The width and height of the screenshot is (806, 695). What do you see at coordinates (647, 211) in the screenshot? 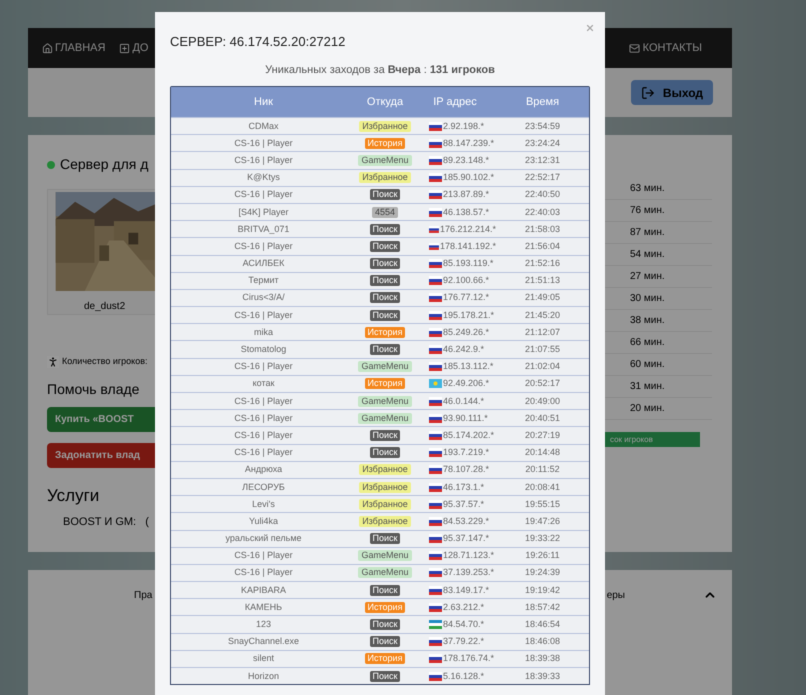
I see `minutes-cell-text: 76 мин.` at bounding box center [647, 211].